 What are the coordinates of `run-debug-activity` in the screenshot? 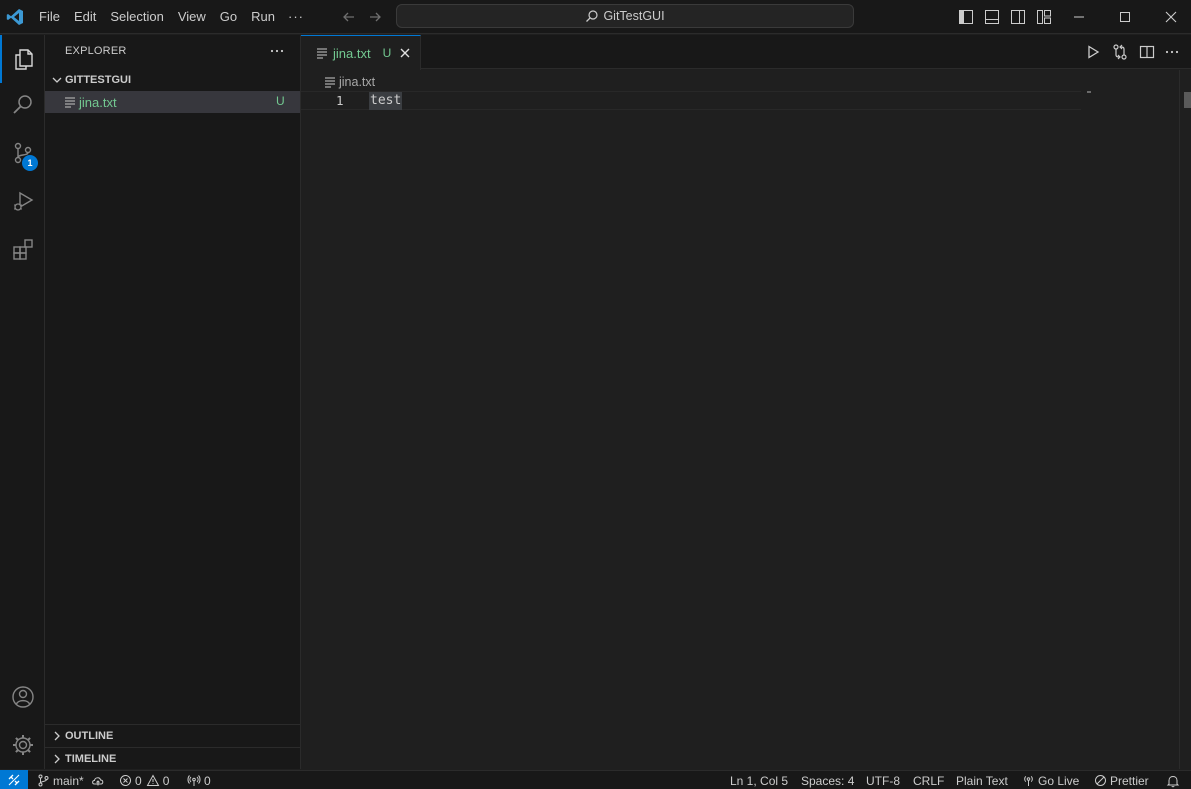 It's located at (22, 201).